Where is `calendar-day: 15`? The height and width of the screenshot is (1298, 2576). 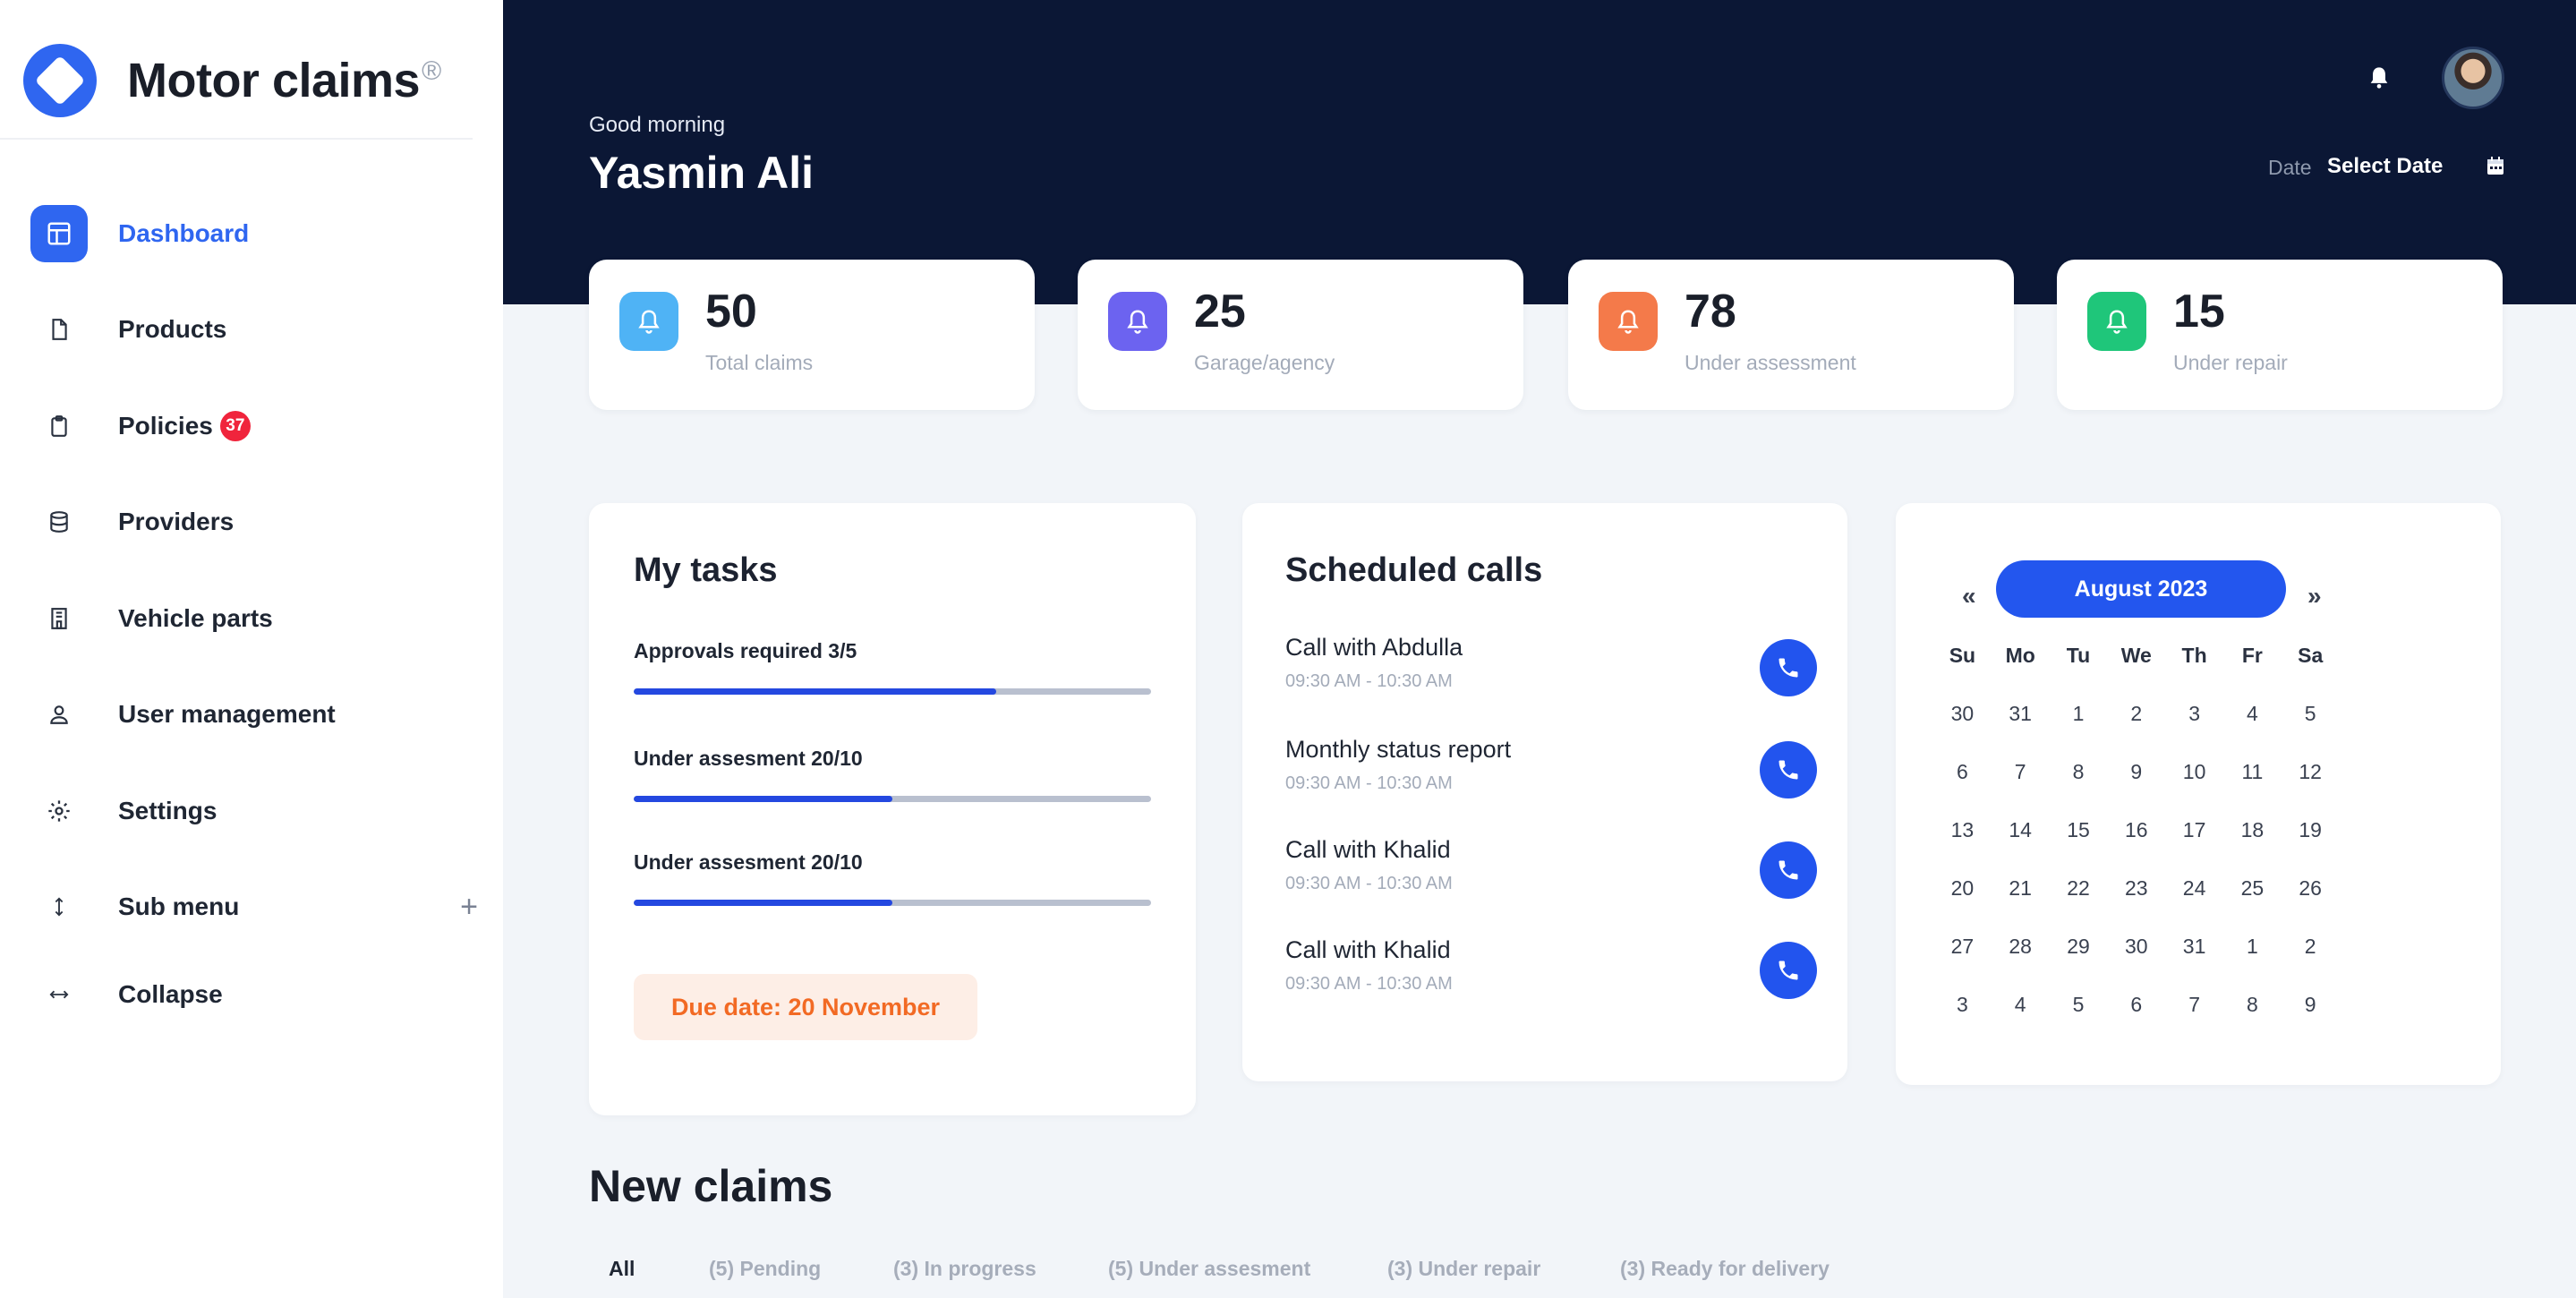 calendar-day: 15 is located at coordinates (2079, 830).